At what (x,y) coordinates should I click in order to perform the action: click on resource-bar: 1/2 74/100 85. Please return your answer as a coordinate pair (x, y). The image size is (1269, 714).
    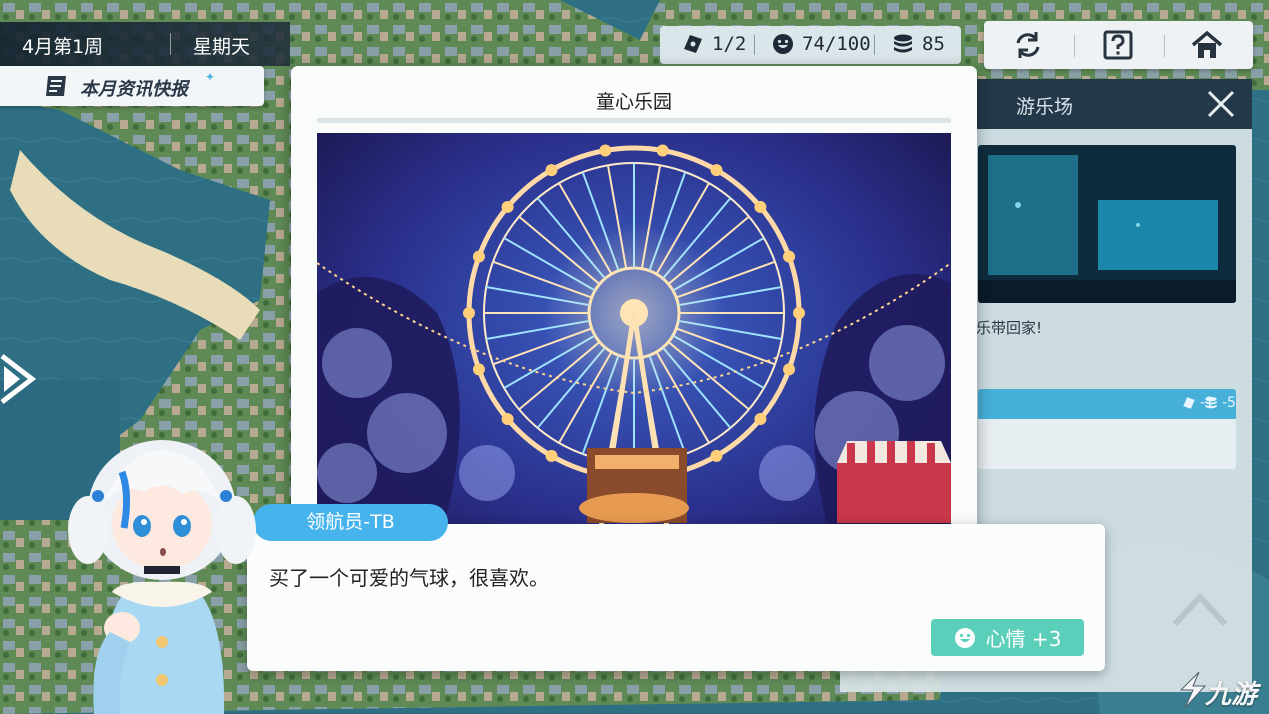
    Looking at the image, I should click on (810, 45).